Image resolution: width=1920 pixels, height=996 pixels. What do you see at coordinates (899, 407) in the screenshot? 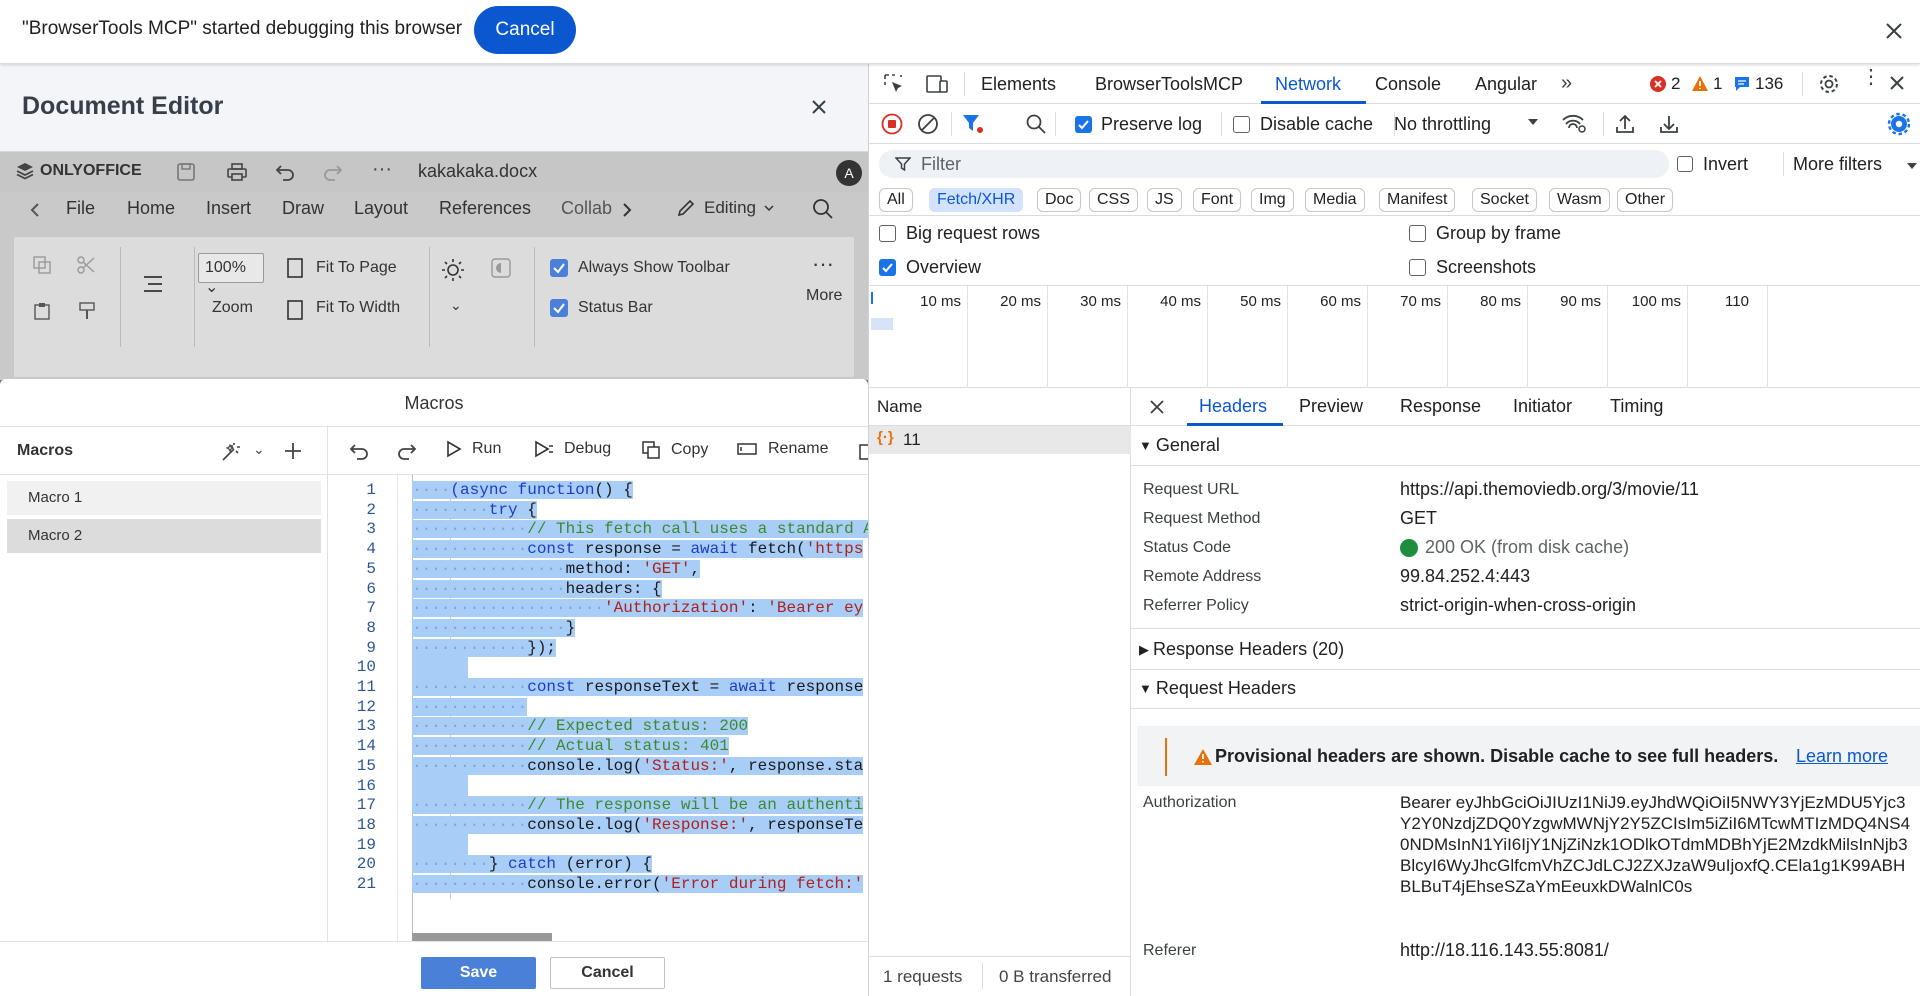
I see `name-column-header: Name` at bounding box center [899, 407].